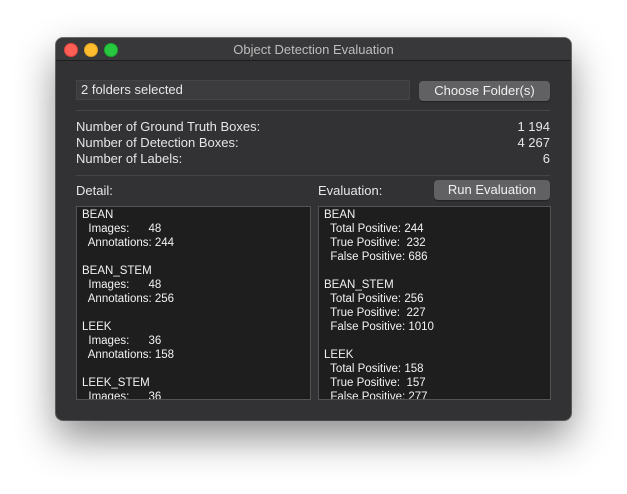 This screenshot has width=627, height=494. I want to click on folder-selection-field: 2 folders selected, so click(243, 90).